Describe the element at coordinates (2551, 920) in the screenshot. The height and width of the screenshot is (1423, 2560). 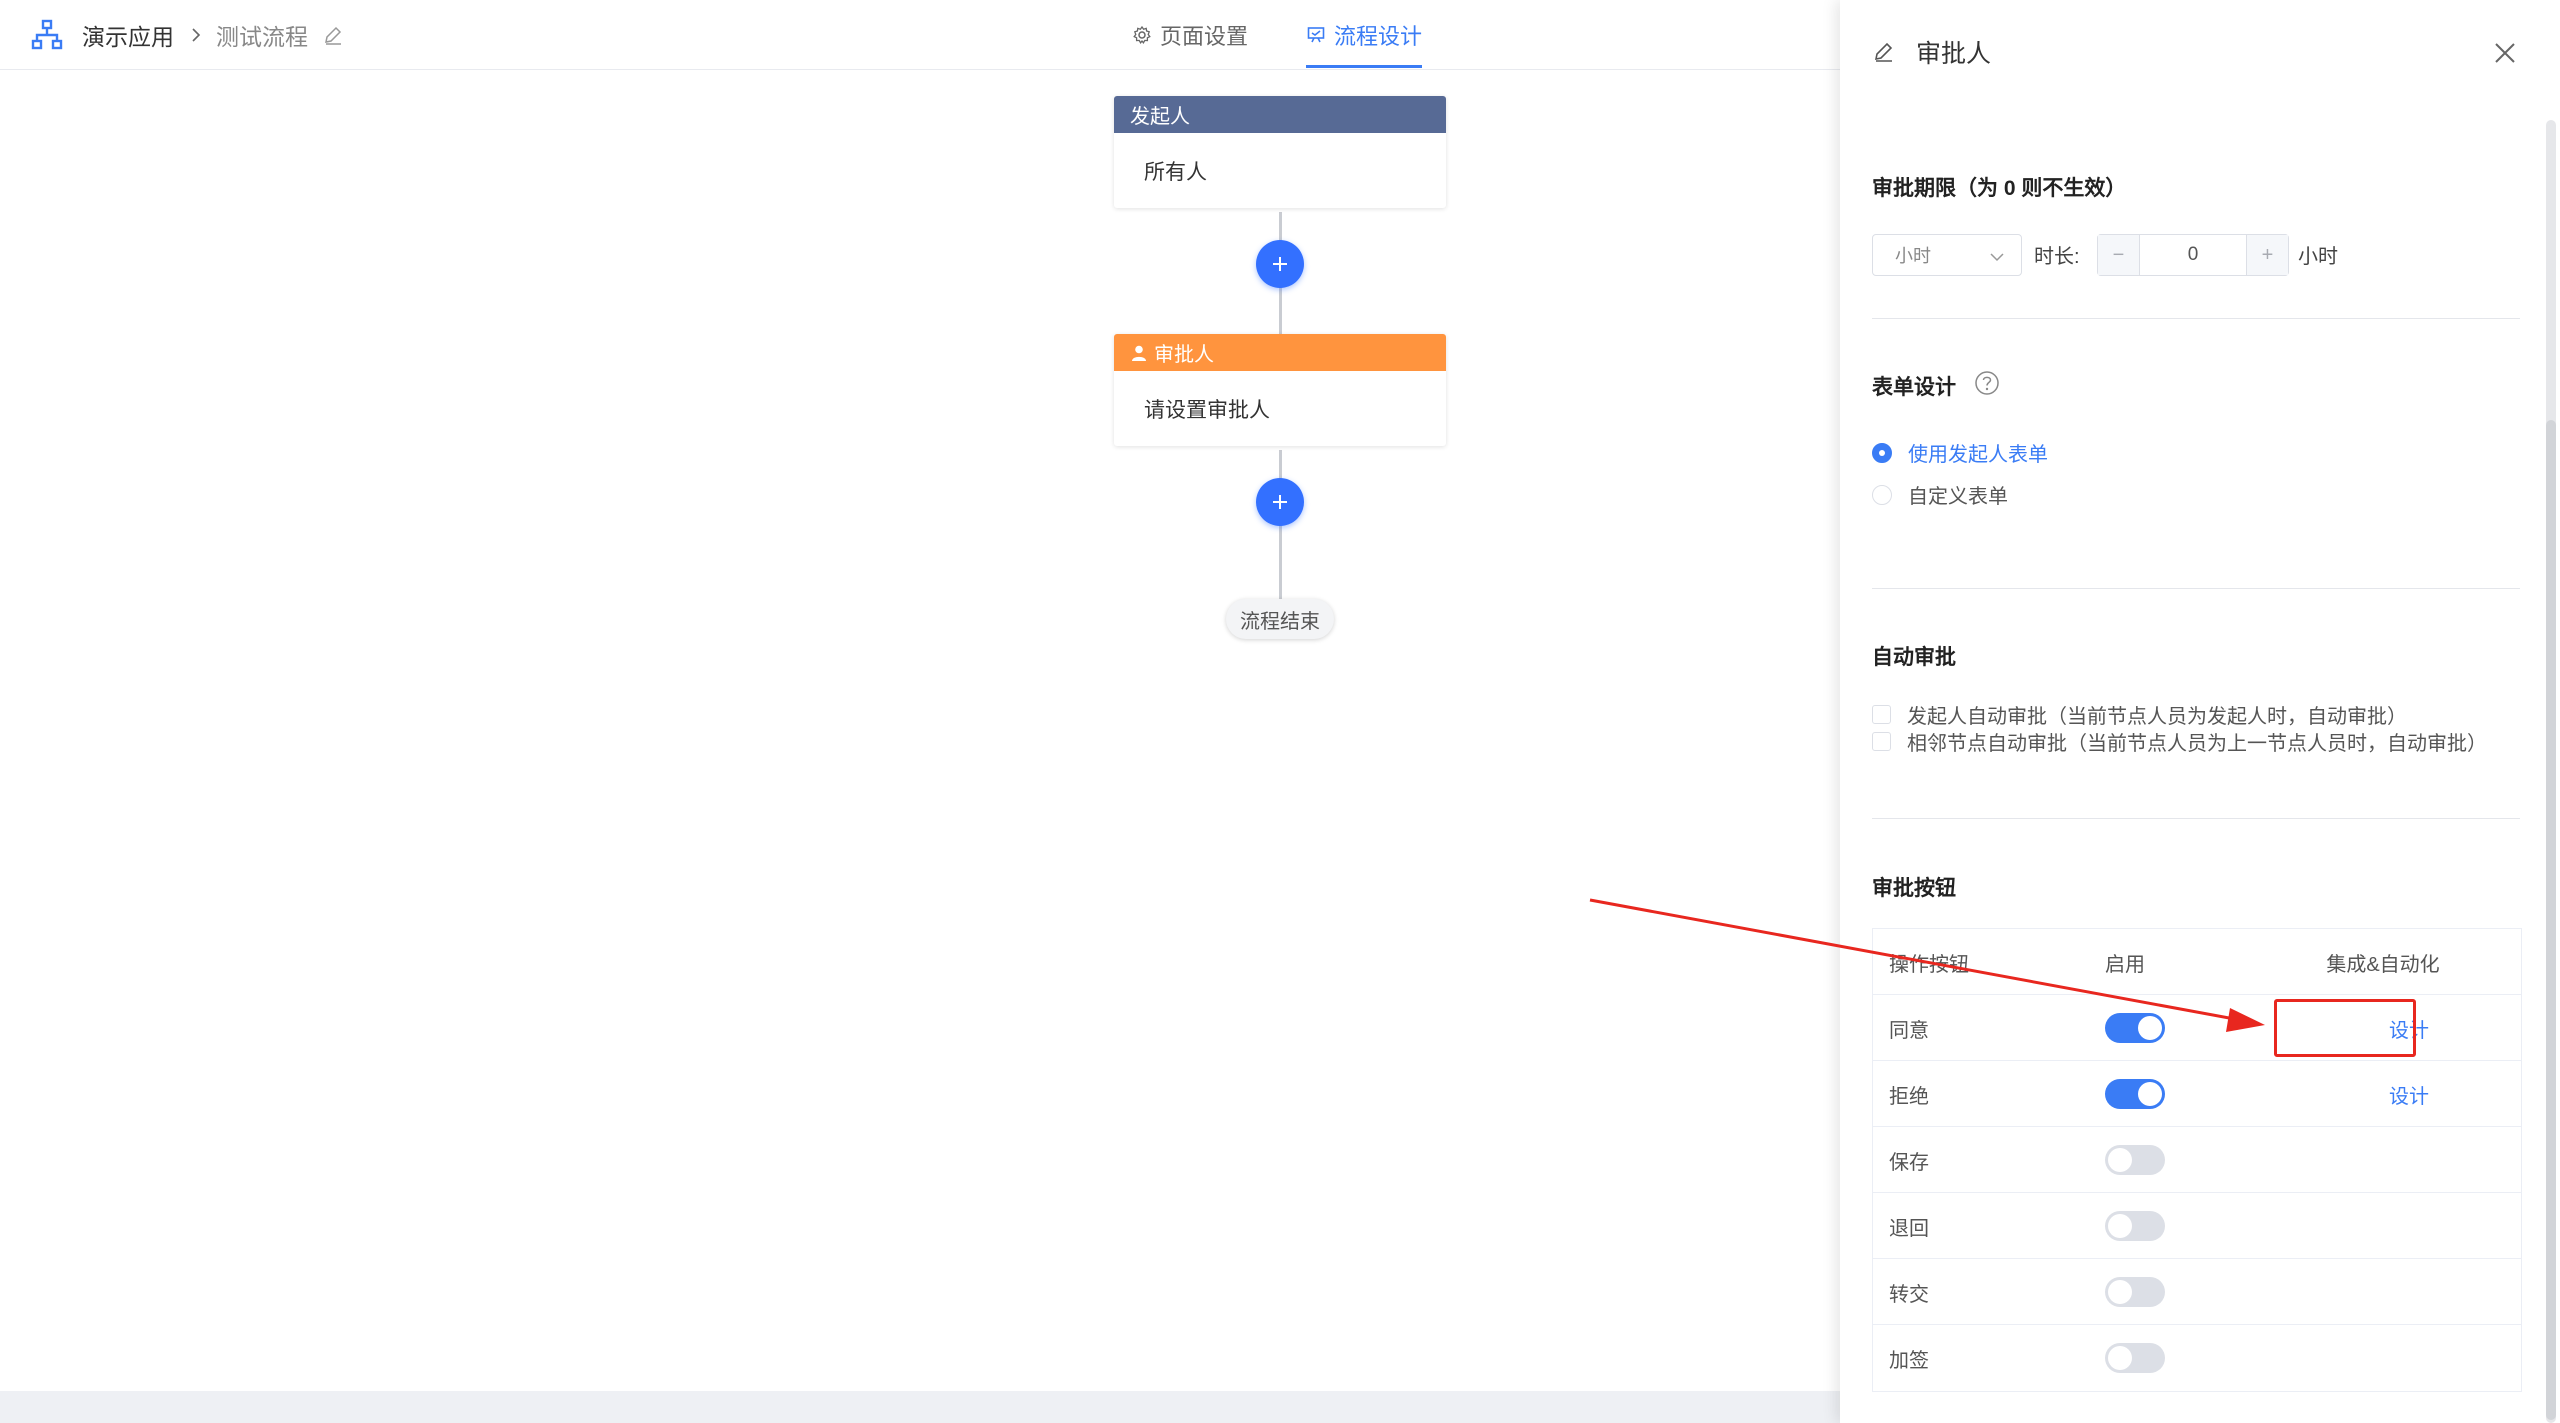
I see `scrollbar-thumb` at that location.